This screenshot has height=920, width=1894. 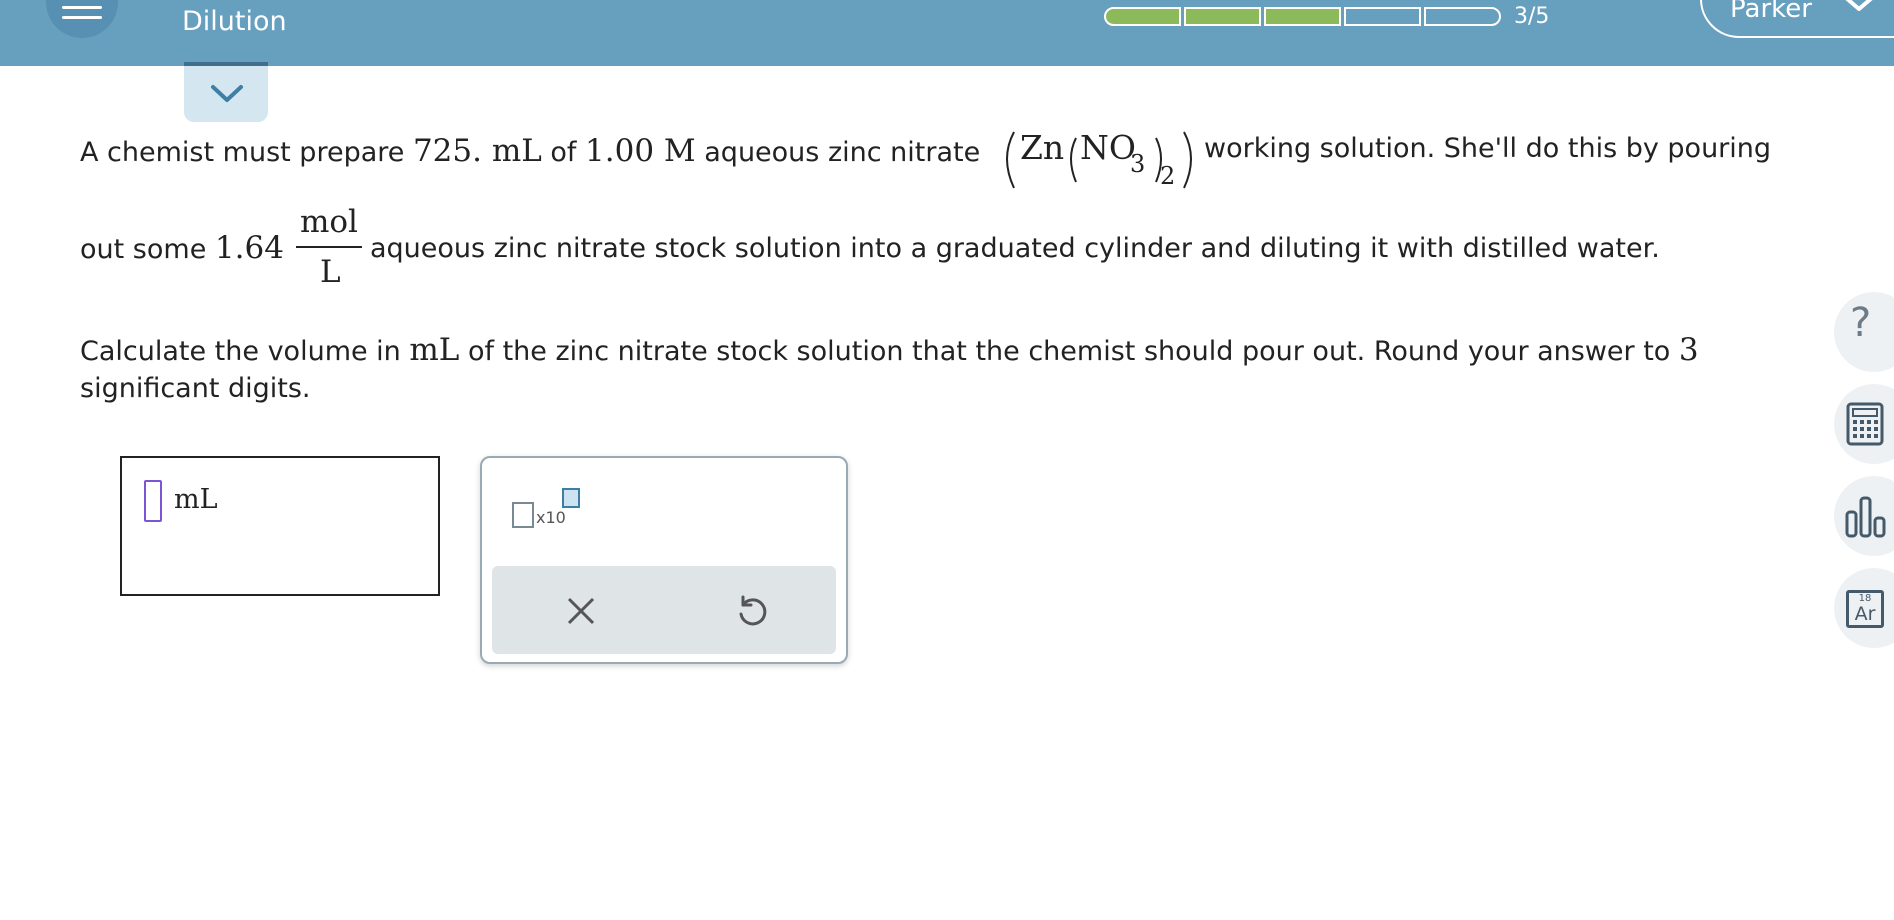 I want to click on topic-title: Dilution, so click(x=234, y=21).